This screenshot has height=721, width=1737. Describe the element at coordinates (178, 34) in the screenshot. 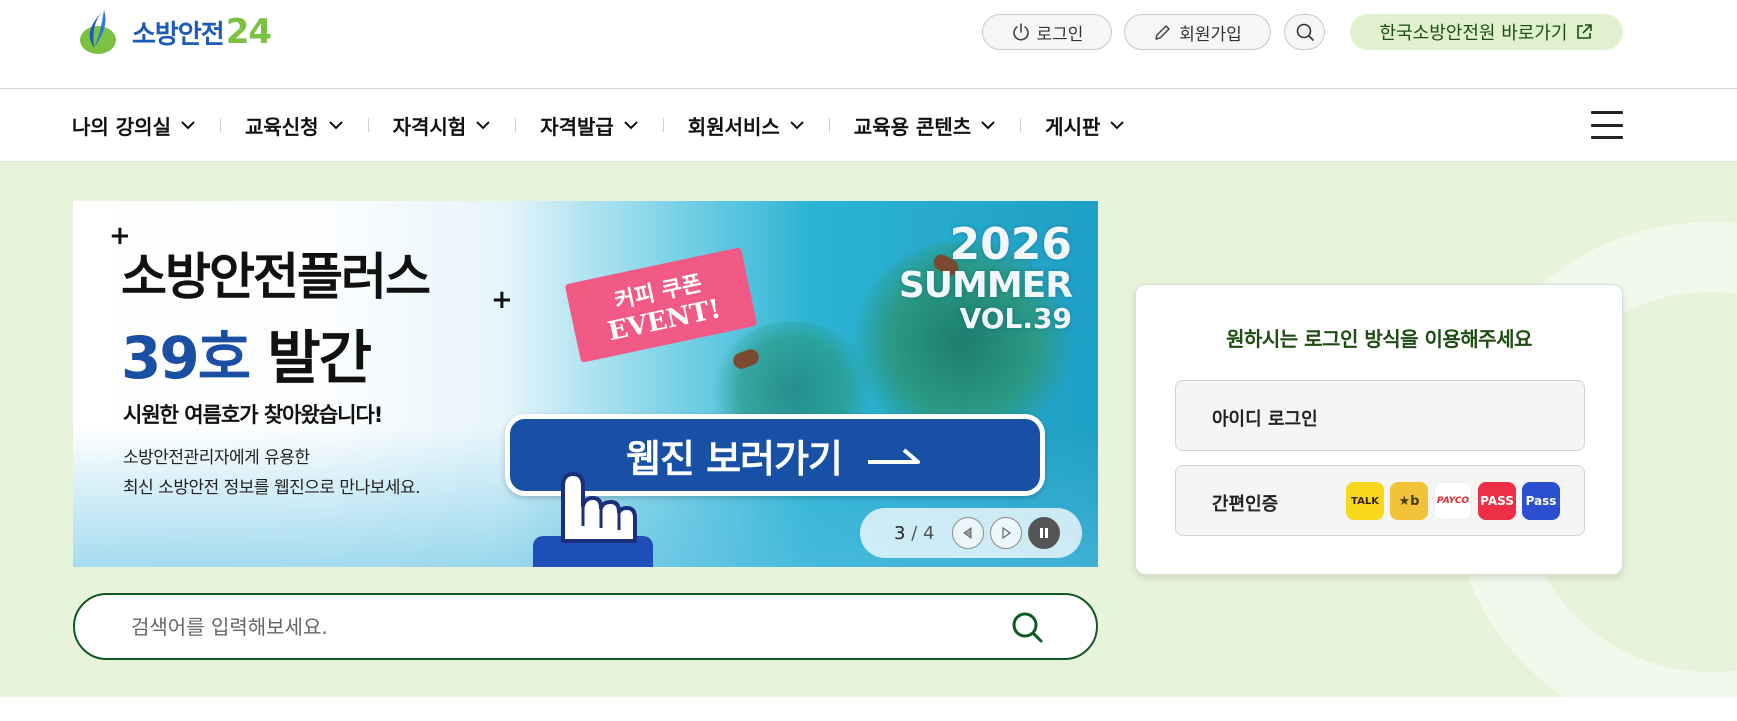

I see `logo-text: 소방안전` at that location.